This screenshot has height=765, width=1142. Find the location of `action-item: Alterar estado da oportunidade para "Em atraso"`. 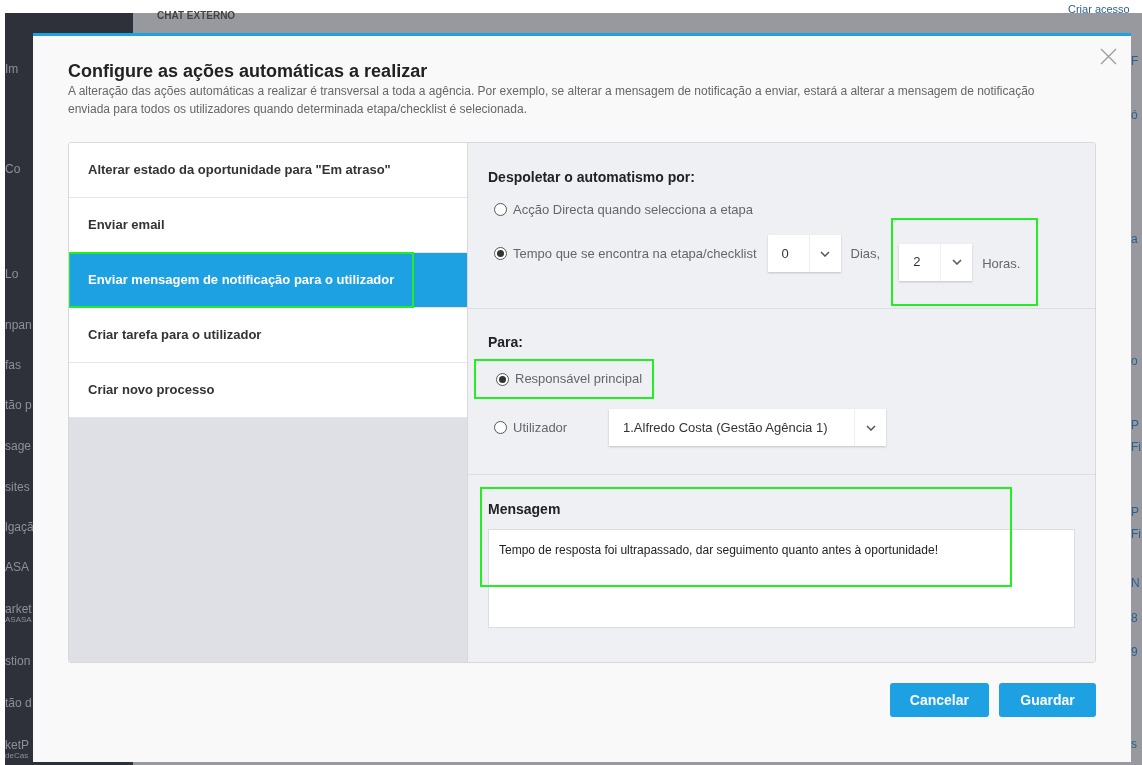

action-item: Alterar estado da oportunidade para "Em atraso" is located at coordinates (268, 170).